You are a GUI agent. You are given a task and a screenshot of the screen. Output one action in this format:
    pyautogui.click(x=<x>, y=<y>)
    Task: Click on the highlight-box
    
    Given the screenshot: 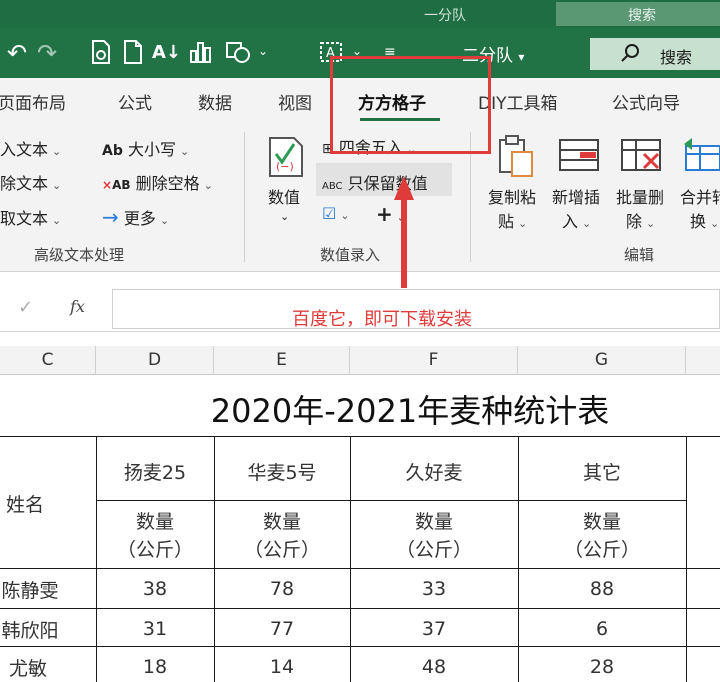 What is the action you would take?
    pyautogui.click(x=410, y=105)
    